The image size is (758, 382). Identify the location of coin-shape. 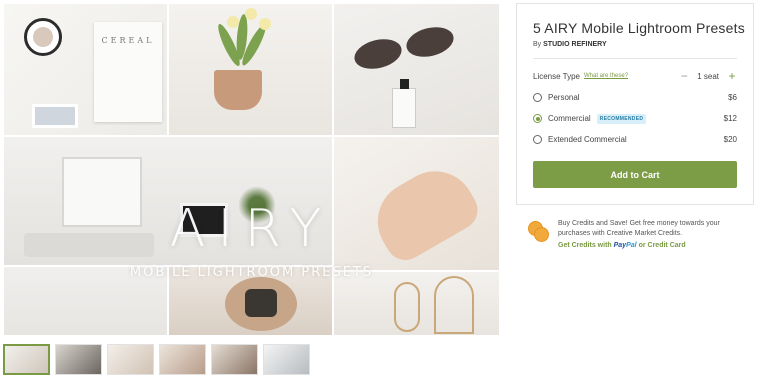
(541, 234).